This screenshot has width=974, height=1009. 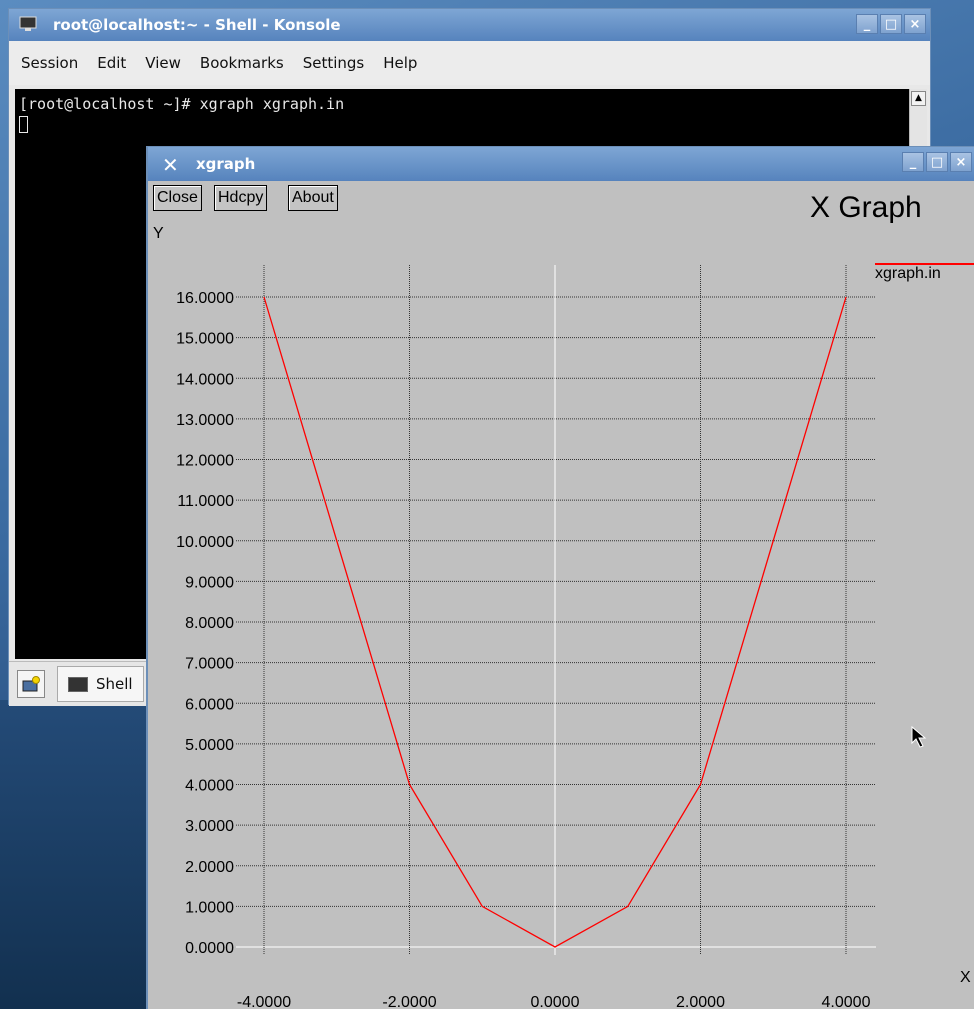 What do you see at coordinates (209, 867) in the screenshot?
I see `y-tick-label: 2.0000` at bounding box center [209, 867].